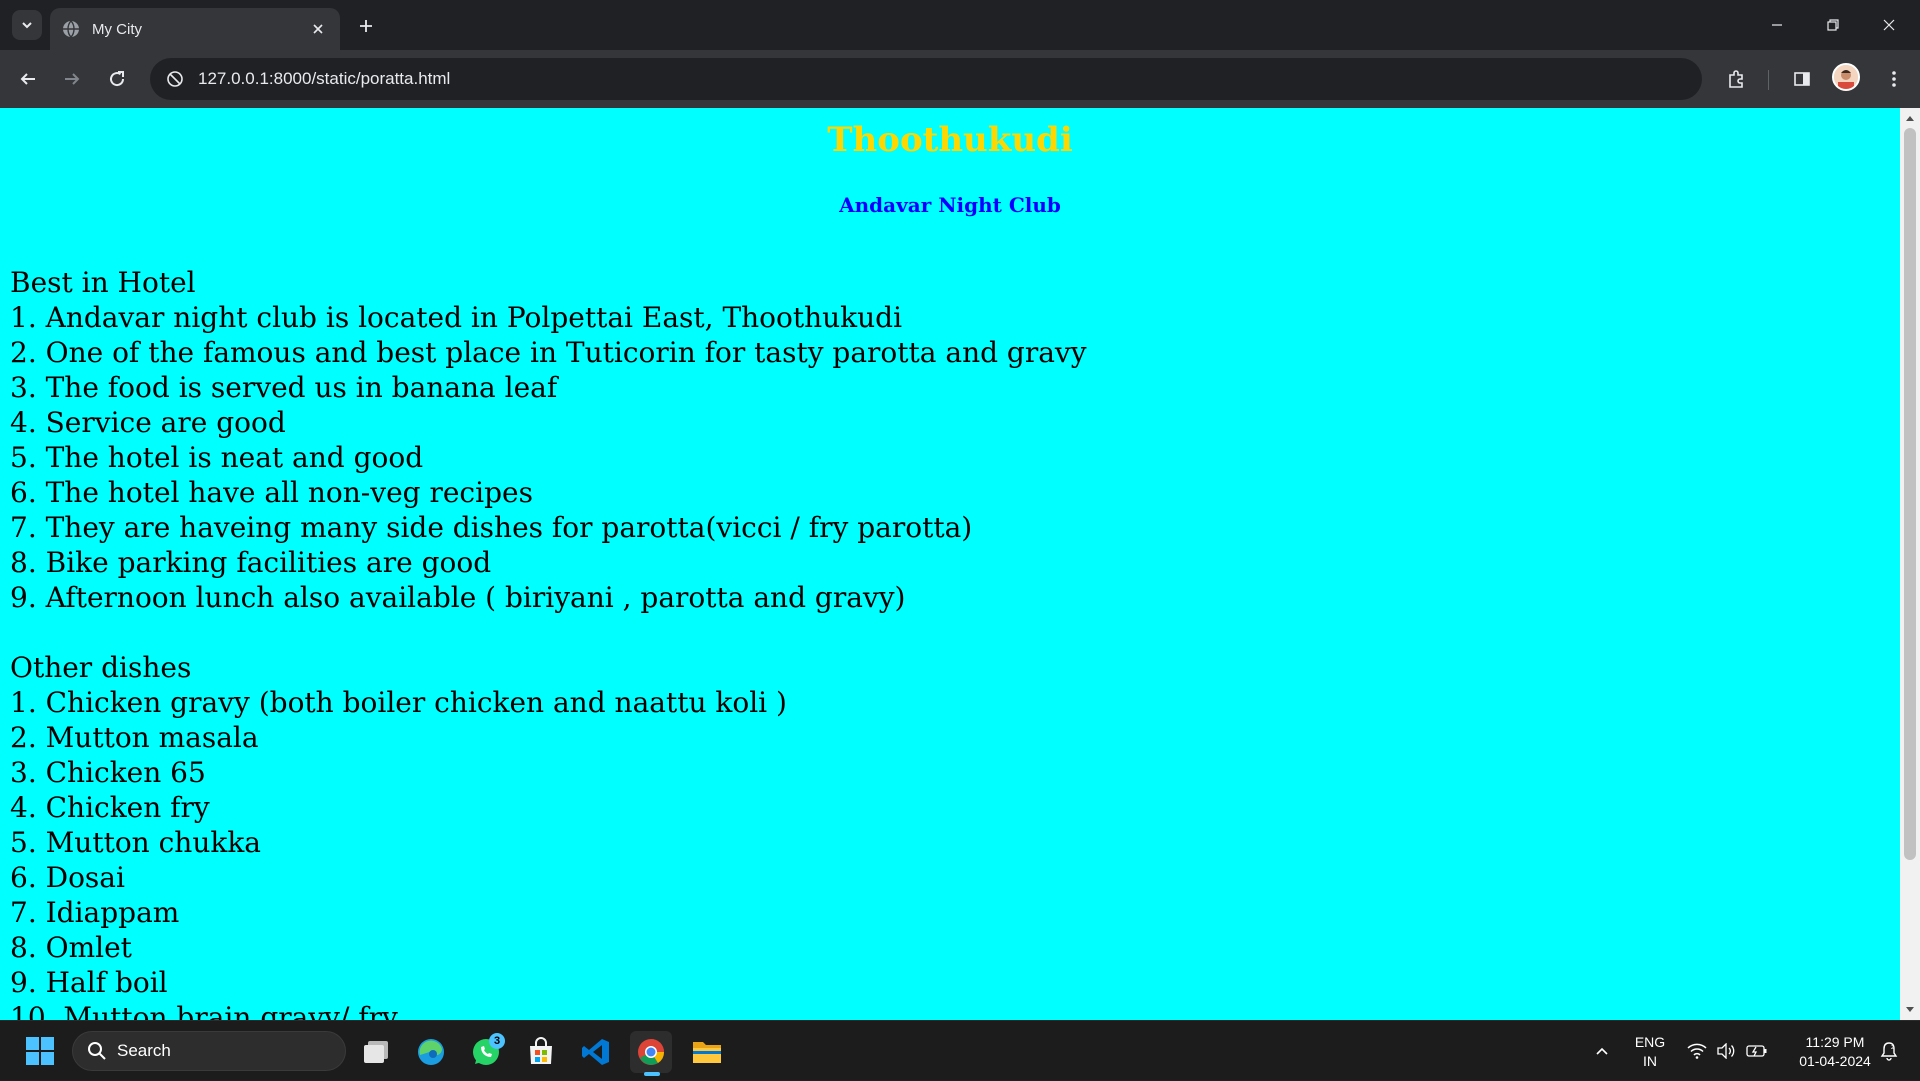 Image resolution: width=1920 pixels, height=1081 pixels. I want to click on list-item: 3. The food is served us in banana leaf, so click(284, 387).